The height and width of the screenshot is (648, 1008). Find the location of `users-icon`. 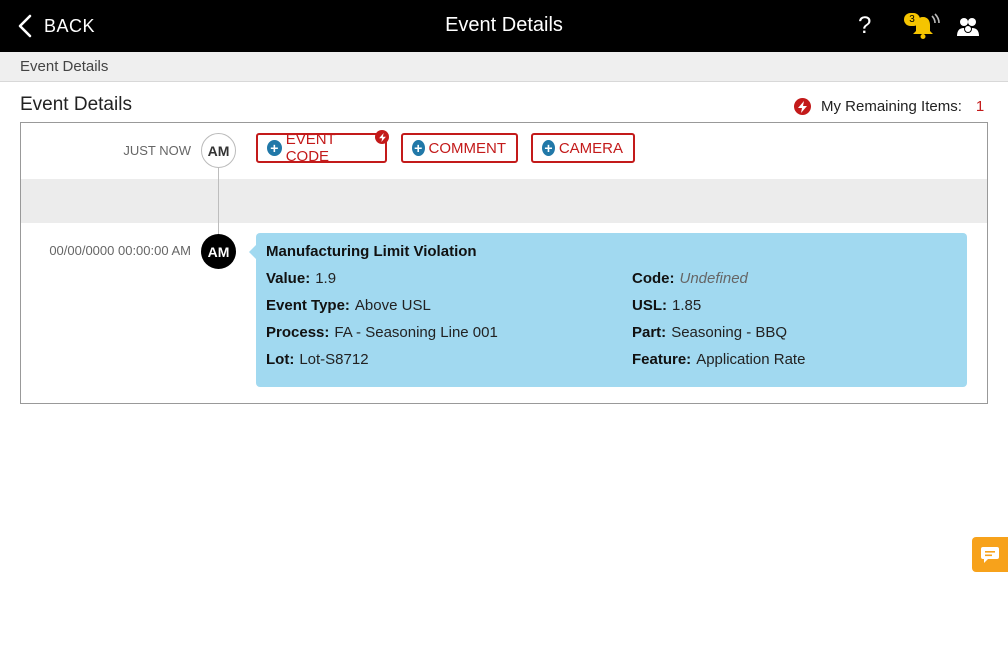

users-icon is located at coordinates (968, 27).